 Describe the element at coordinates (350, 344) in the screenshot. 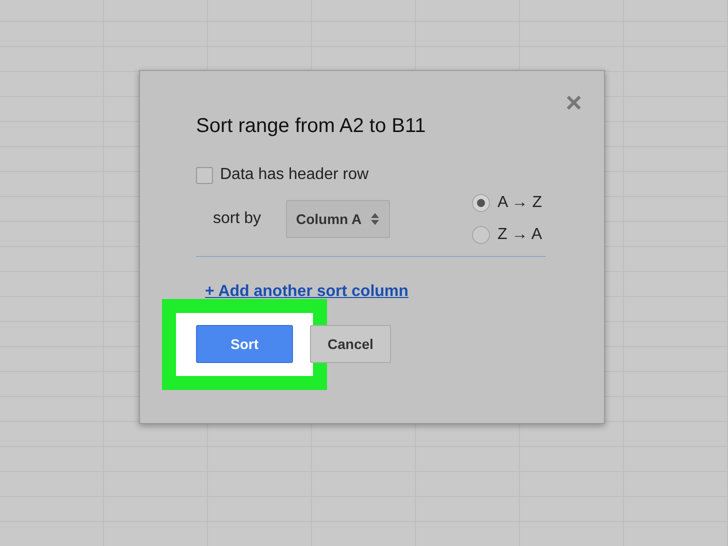

I see `dialog-button: Cancel` at that location.